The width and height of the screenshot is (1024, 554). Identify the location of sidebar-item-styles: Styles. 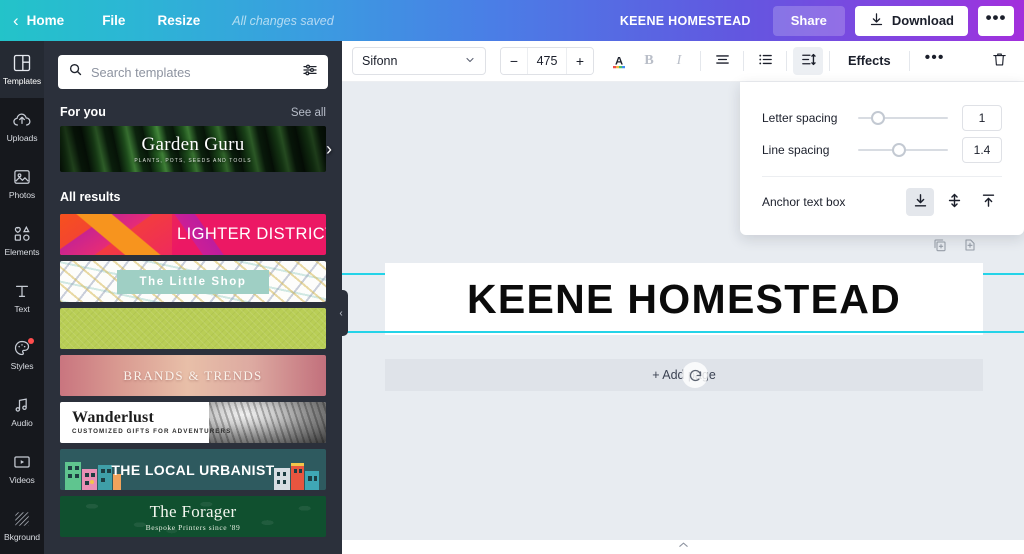
(22, 354).